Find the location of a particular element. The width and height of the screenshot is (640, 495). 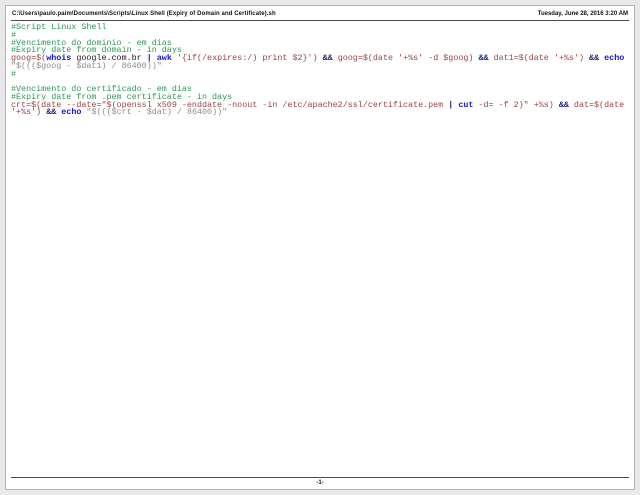

code-token-string: "$((($crt - $dat) / 86400))" is located at coordinates (157, 112).